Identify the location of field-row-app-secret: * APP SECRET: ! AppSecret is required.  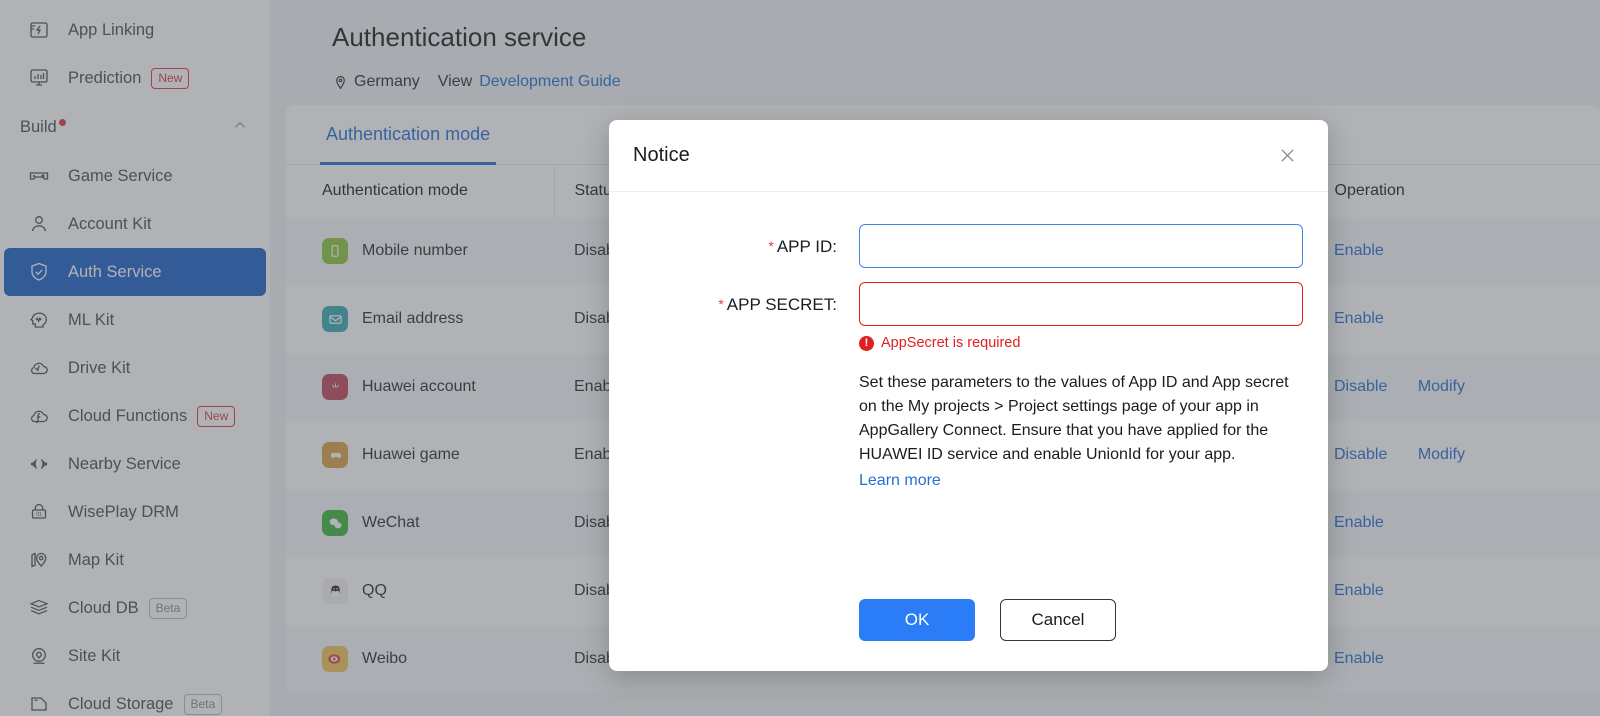
(956, 316).